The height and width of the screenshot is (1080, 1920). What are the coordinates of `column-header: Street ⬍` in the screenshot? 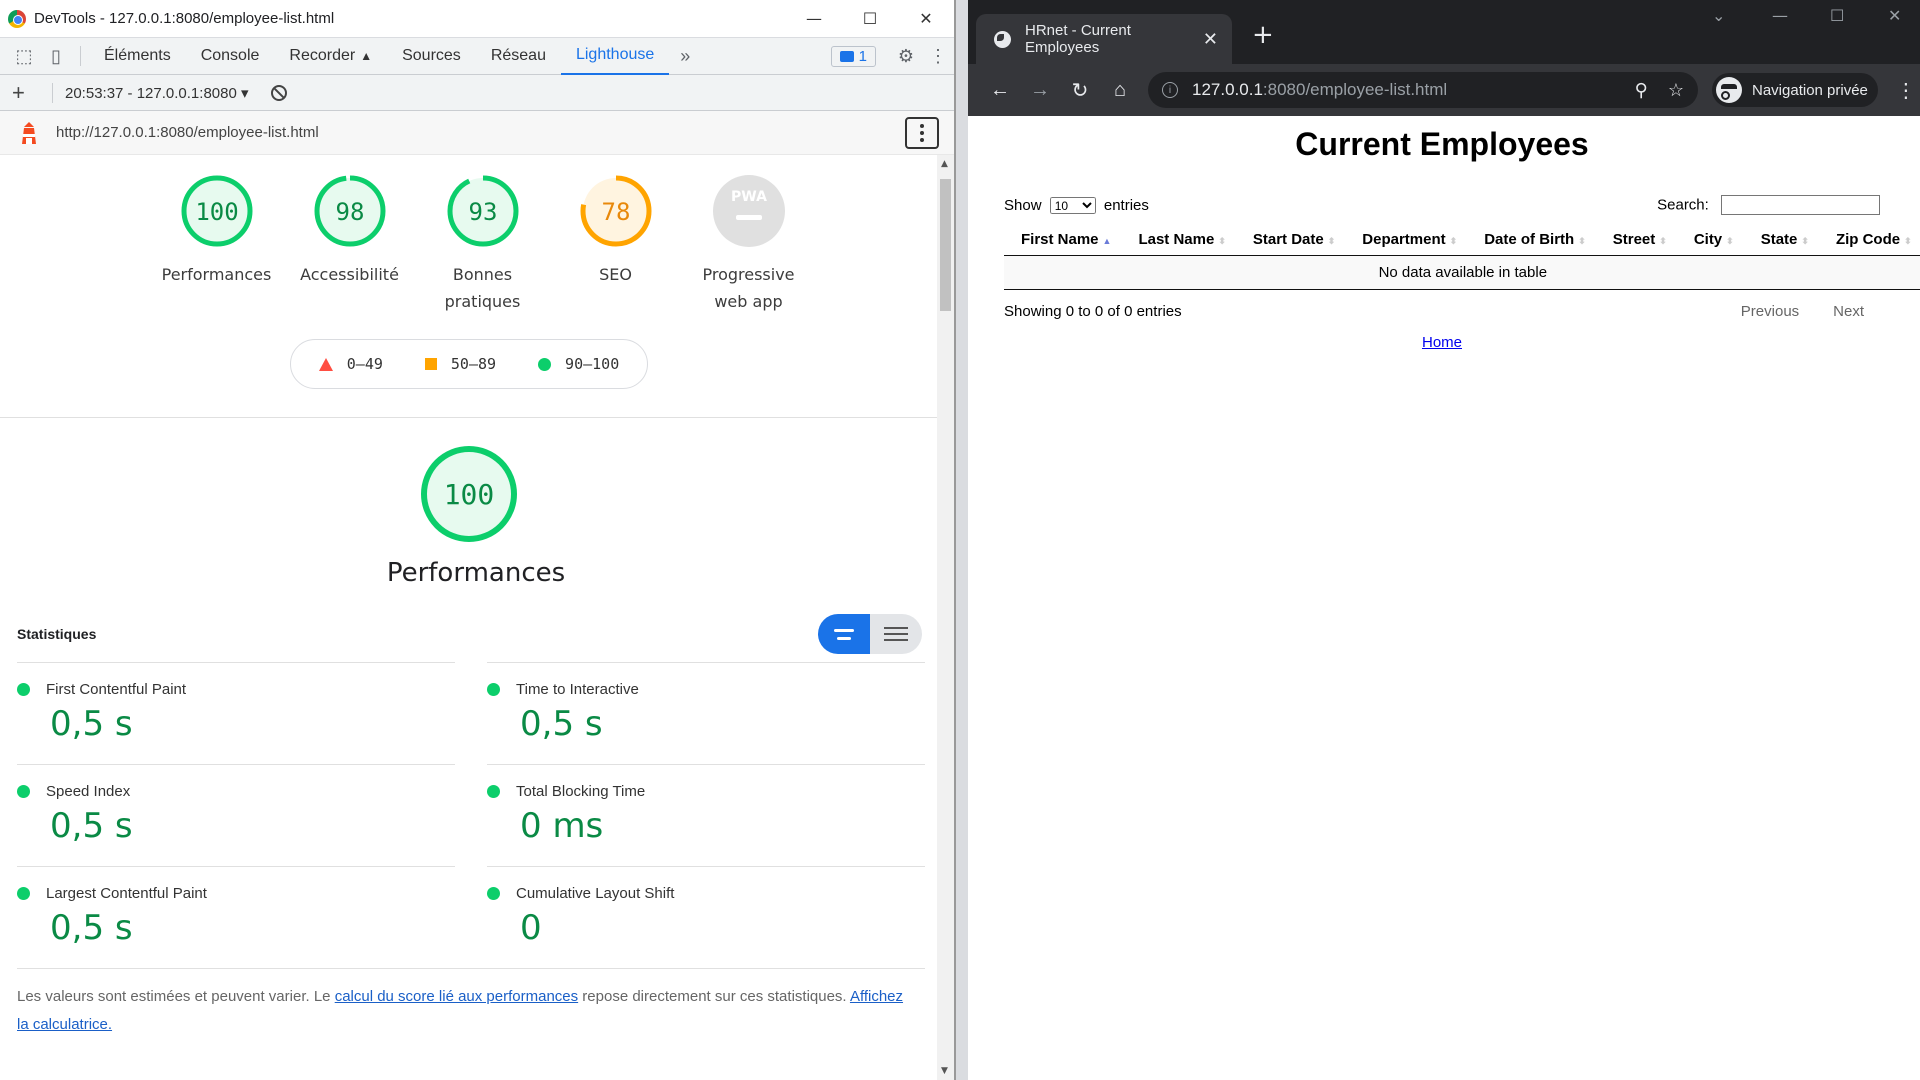 It's located at (1636, 240).